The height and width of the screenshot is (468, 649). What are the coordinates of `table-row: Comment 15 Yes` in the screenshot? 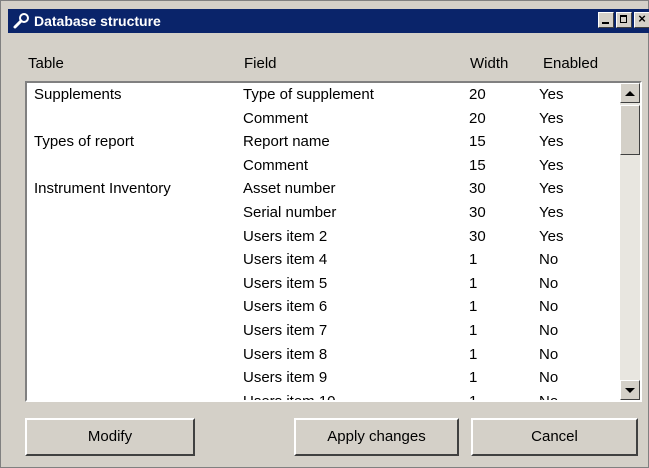 It's located at (323, 166).